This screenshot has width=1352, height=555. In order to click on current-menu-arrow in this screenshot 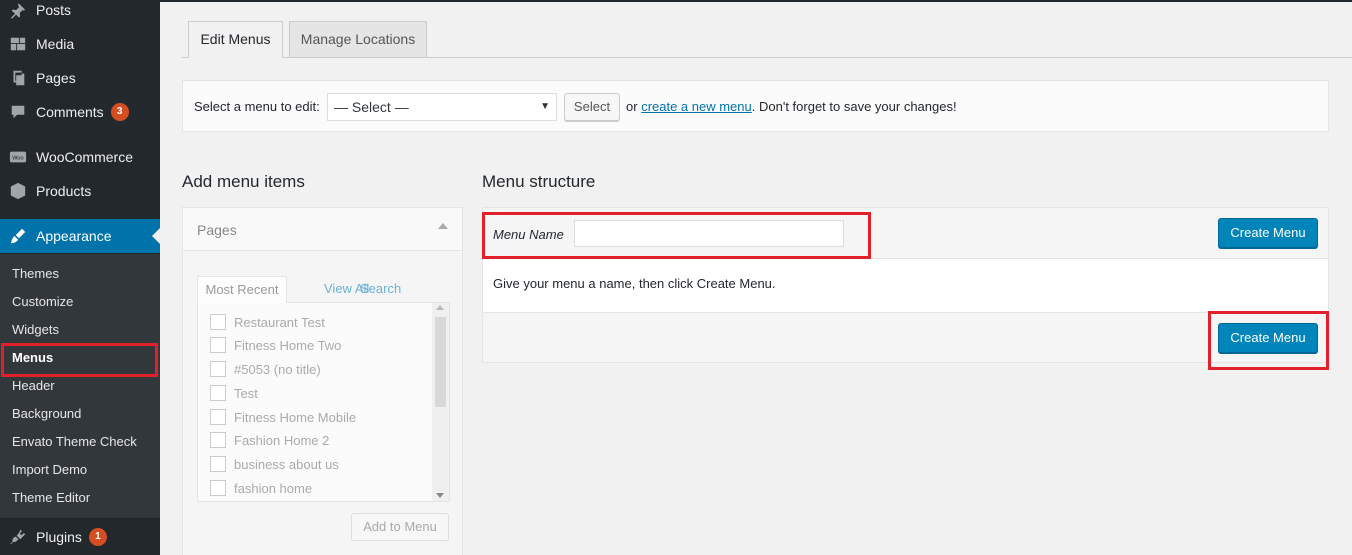, I will do `click(156, 236)`.